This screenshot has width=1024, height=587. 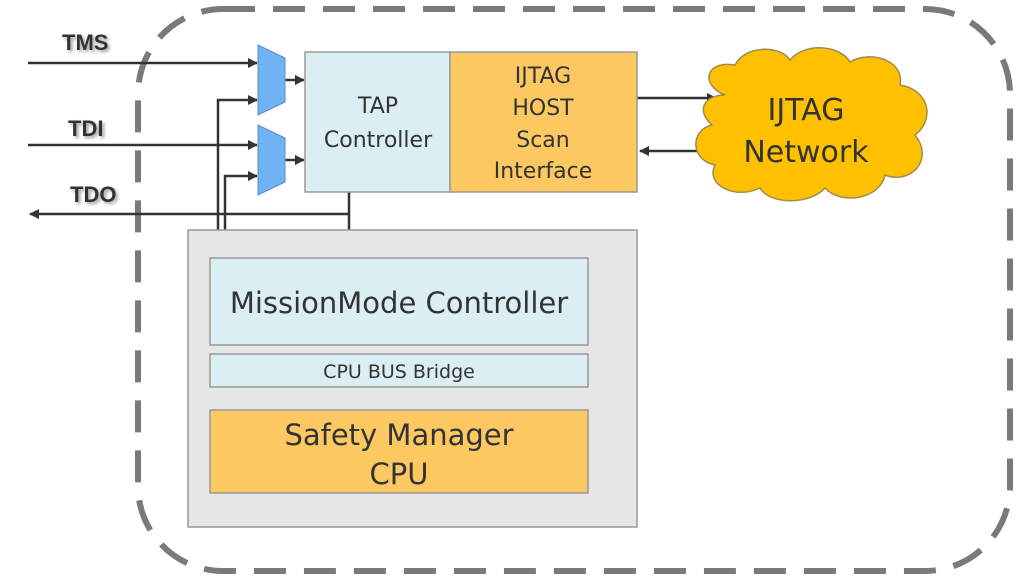 I want to click on svg-text: HOST, so click(x=543, y=108).